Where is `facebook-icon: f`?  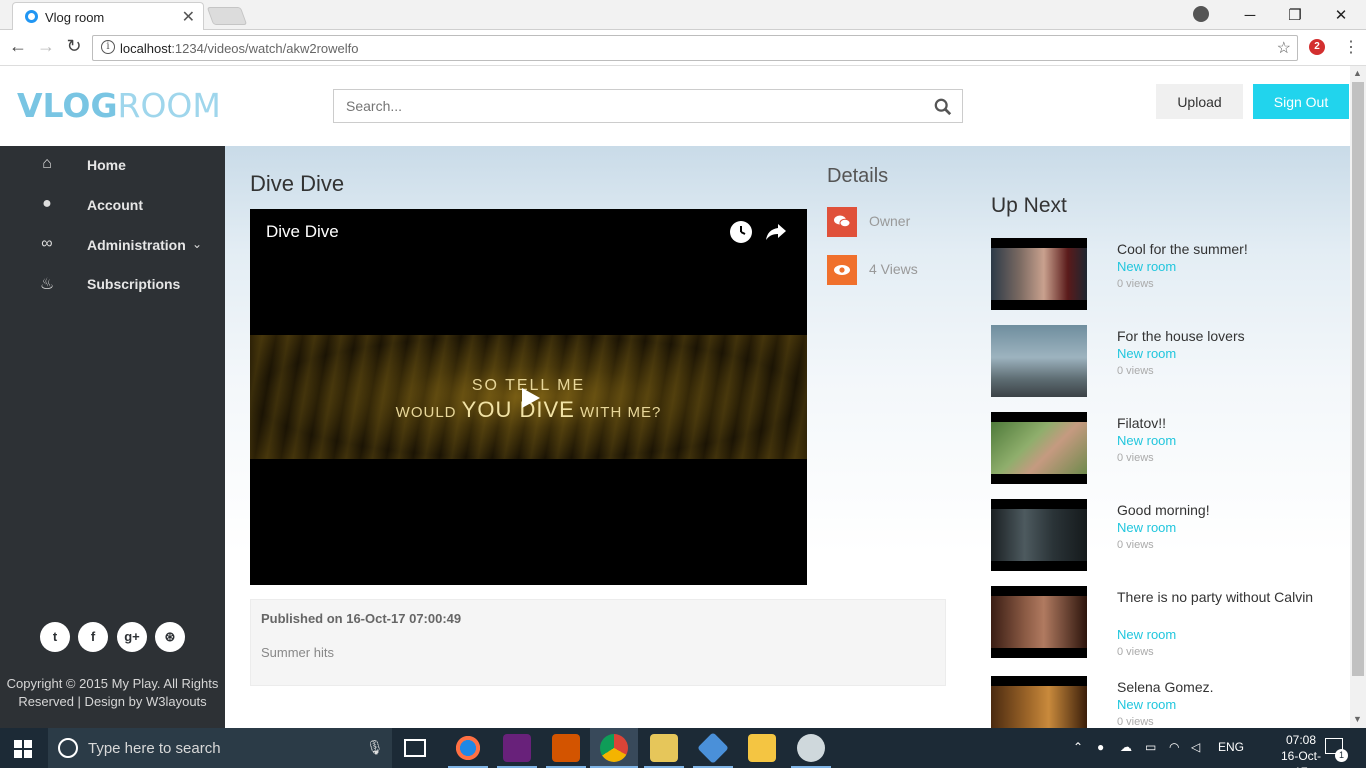
facebook-icon: f is located at coordinates (93, 637).